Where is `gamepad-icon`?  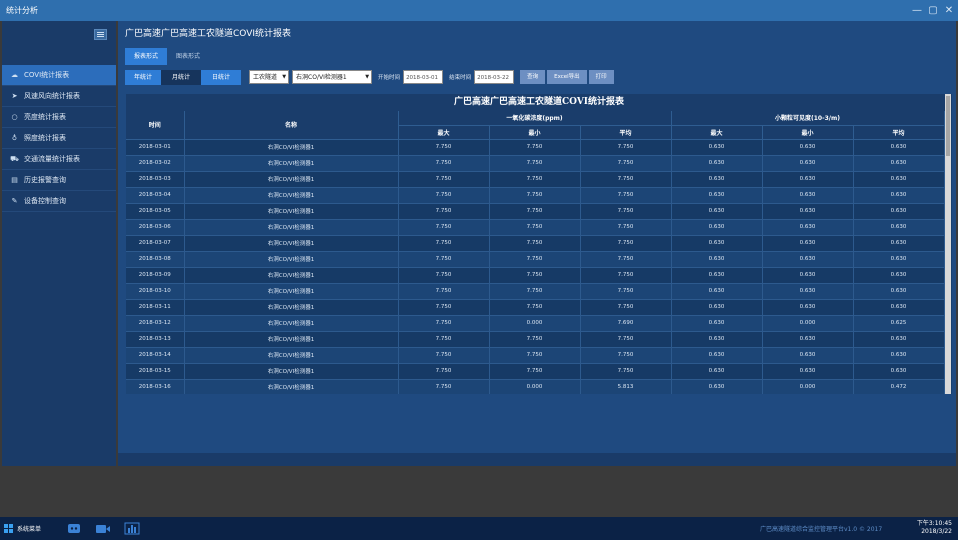 gamepad-icon is located at coordinates (74, 528).